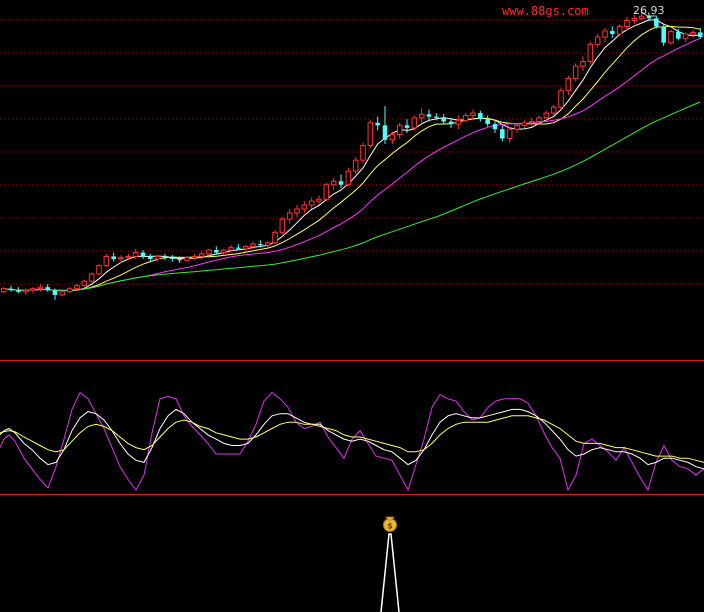 This screenshot has width=704, height=612. I want to click on money-bag-symbol: $, so click(390, 526).